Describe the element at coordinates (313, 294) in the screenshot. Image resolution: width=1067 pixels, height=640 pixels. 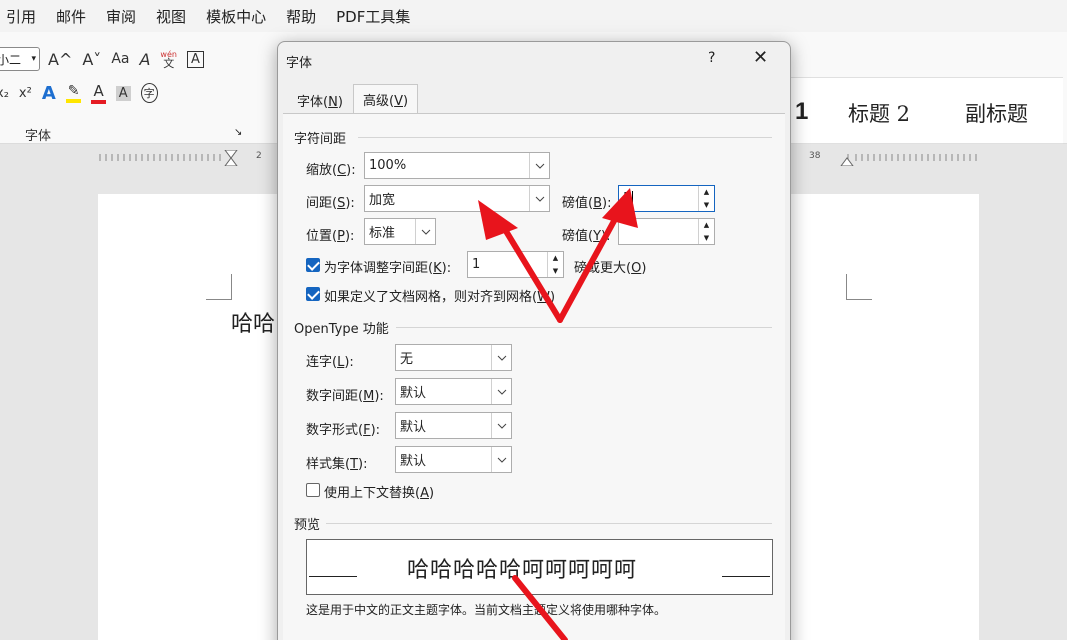
I see `snap-grid-checkbox` at that location.